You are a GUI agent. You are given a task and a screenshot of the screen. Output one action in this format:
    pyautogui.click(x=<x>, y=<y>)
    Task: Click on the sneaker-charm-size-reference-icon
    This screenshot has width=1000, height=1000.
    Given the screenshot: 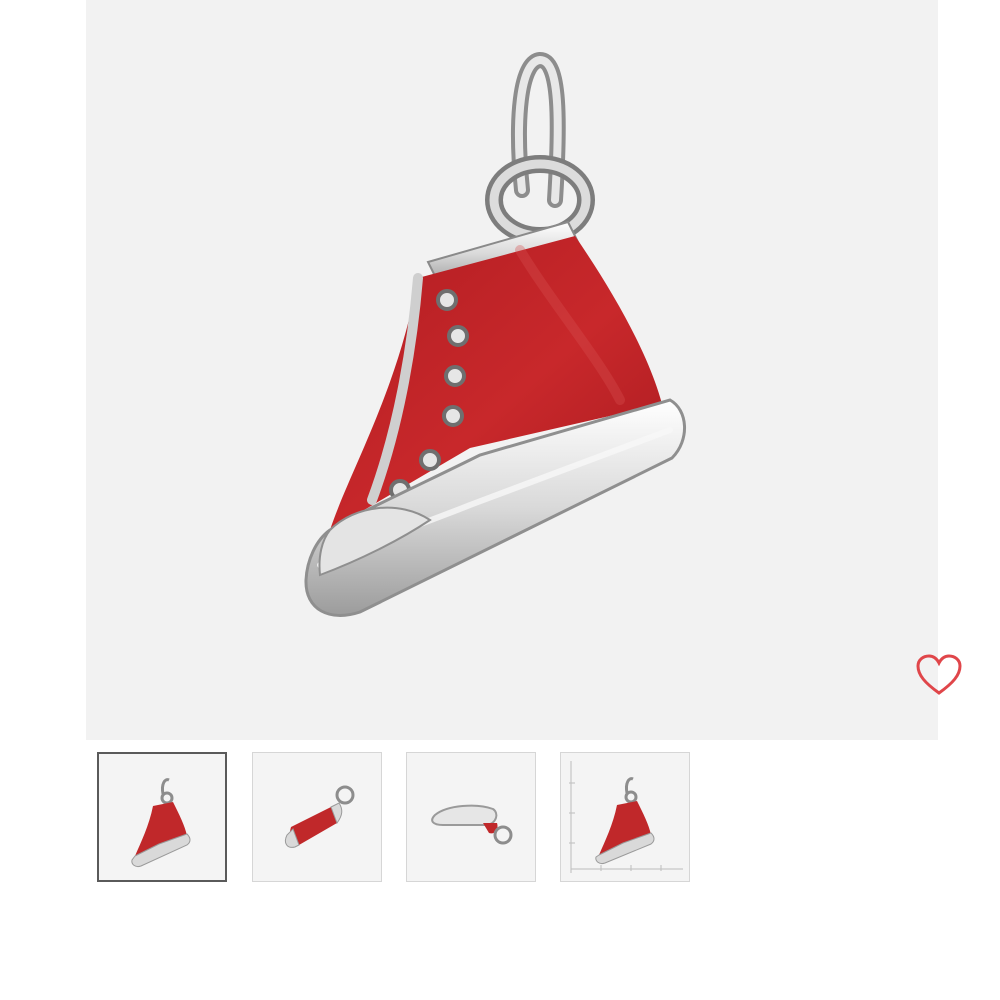 What is the action you would take?
    pyautogui.click(x=626, y=817)
    